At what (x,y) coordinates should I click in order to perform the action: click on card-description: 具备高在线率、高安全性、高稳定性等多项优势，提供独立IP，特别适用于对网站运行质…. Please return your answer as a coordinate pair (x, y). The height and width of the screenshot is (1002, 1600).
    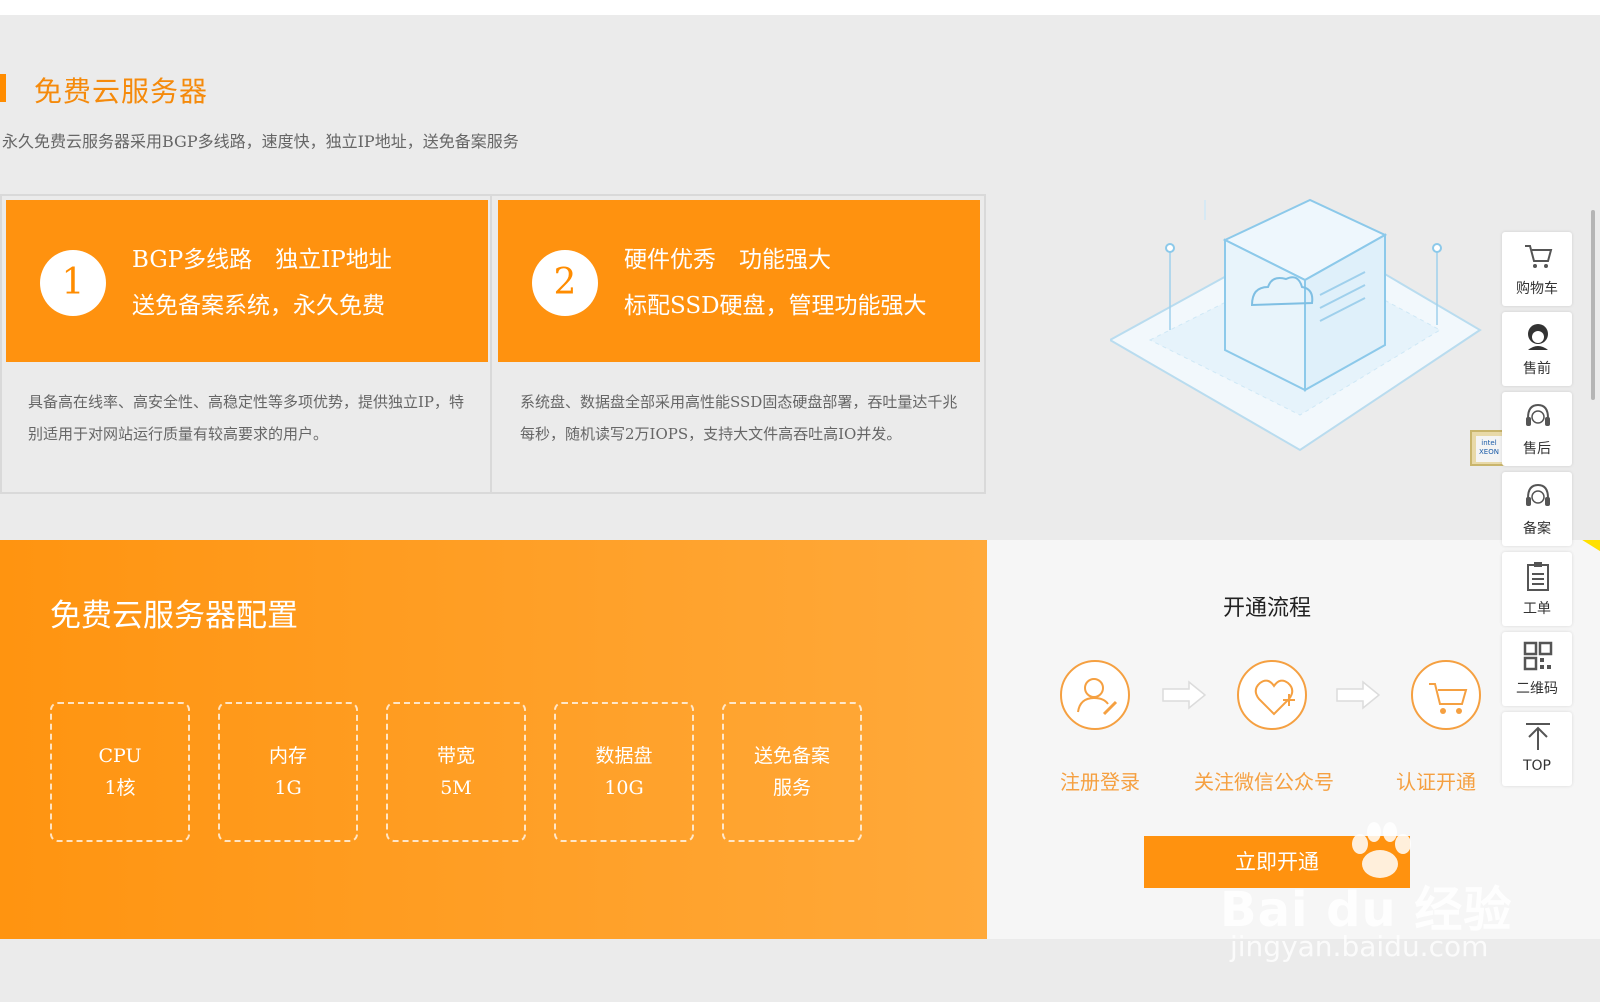
    Looking at the image, I should click on (246, 418).